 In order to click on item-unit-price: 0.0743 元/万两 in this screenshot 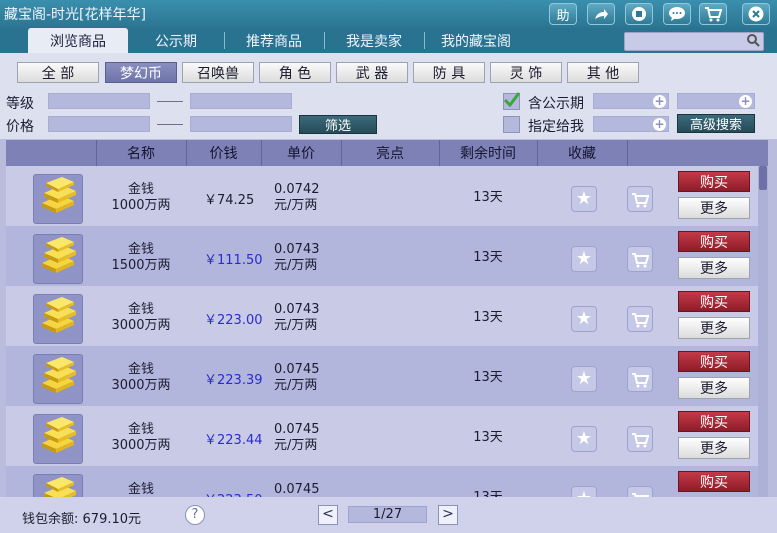, I will do `click(297, 318)`.